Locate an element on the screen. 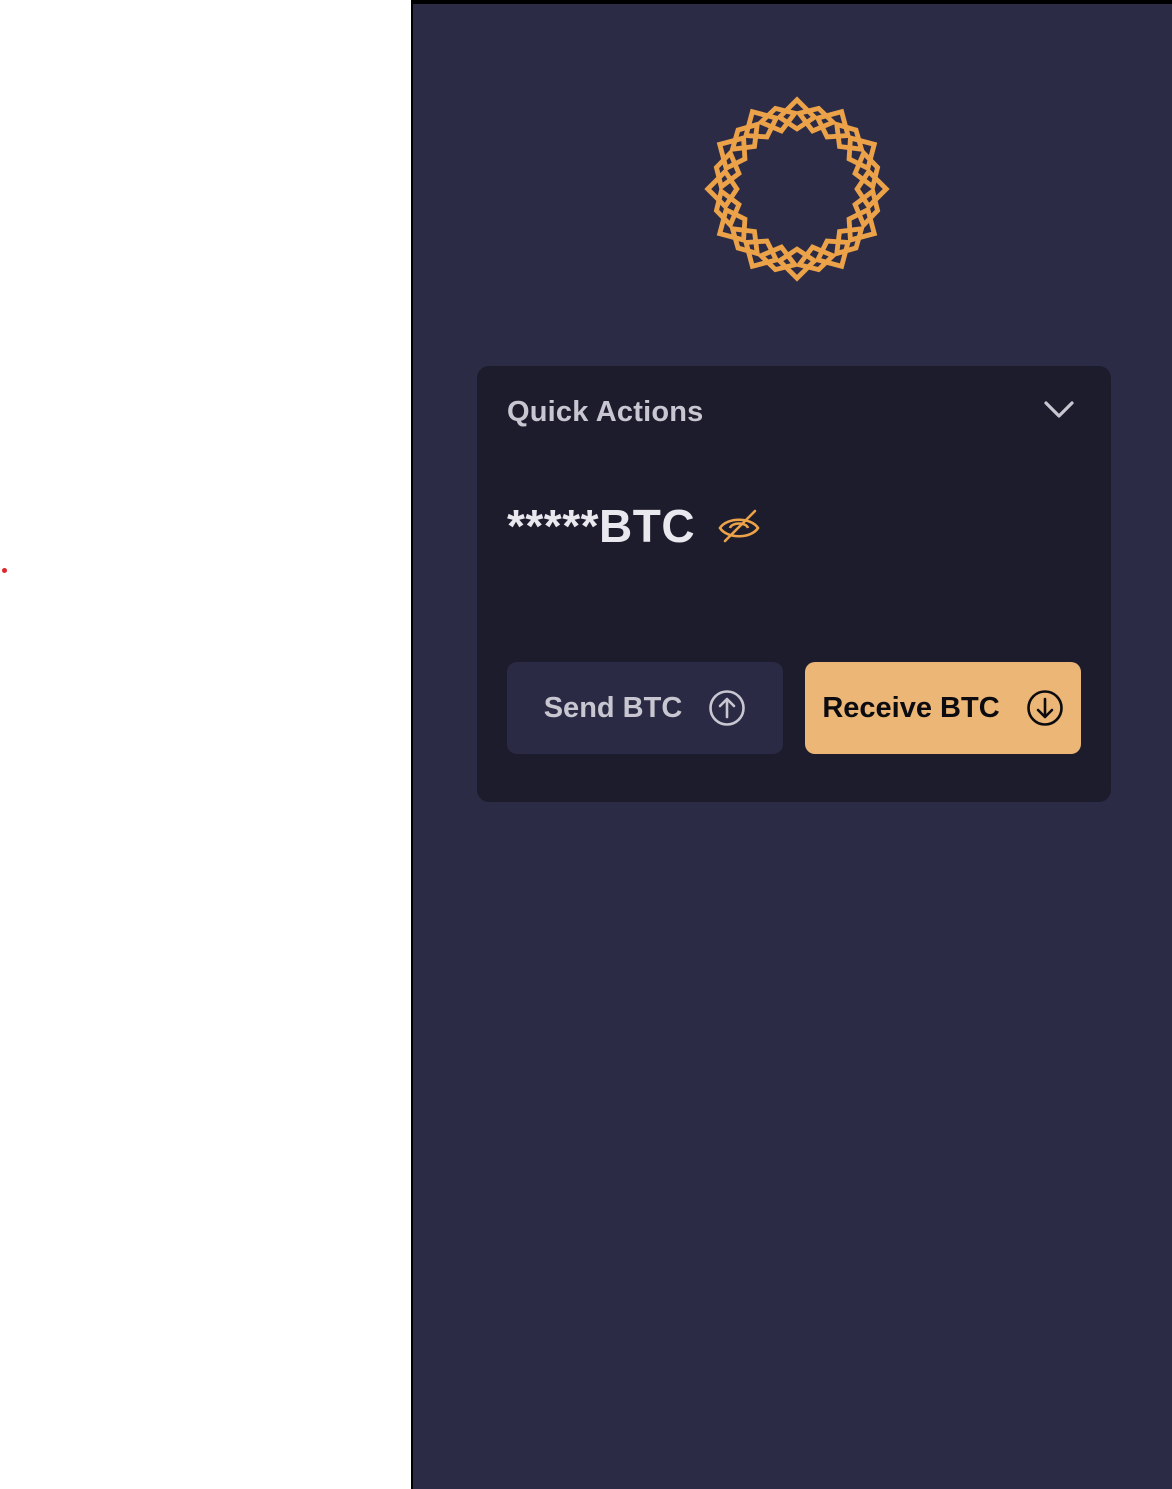  receive-btc-button: Receive BTC is located at coordinates (943, 708).